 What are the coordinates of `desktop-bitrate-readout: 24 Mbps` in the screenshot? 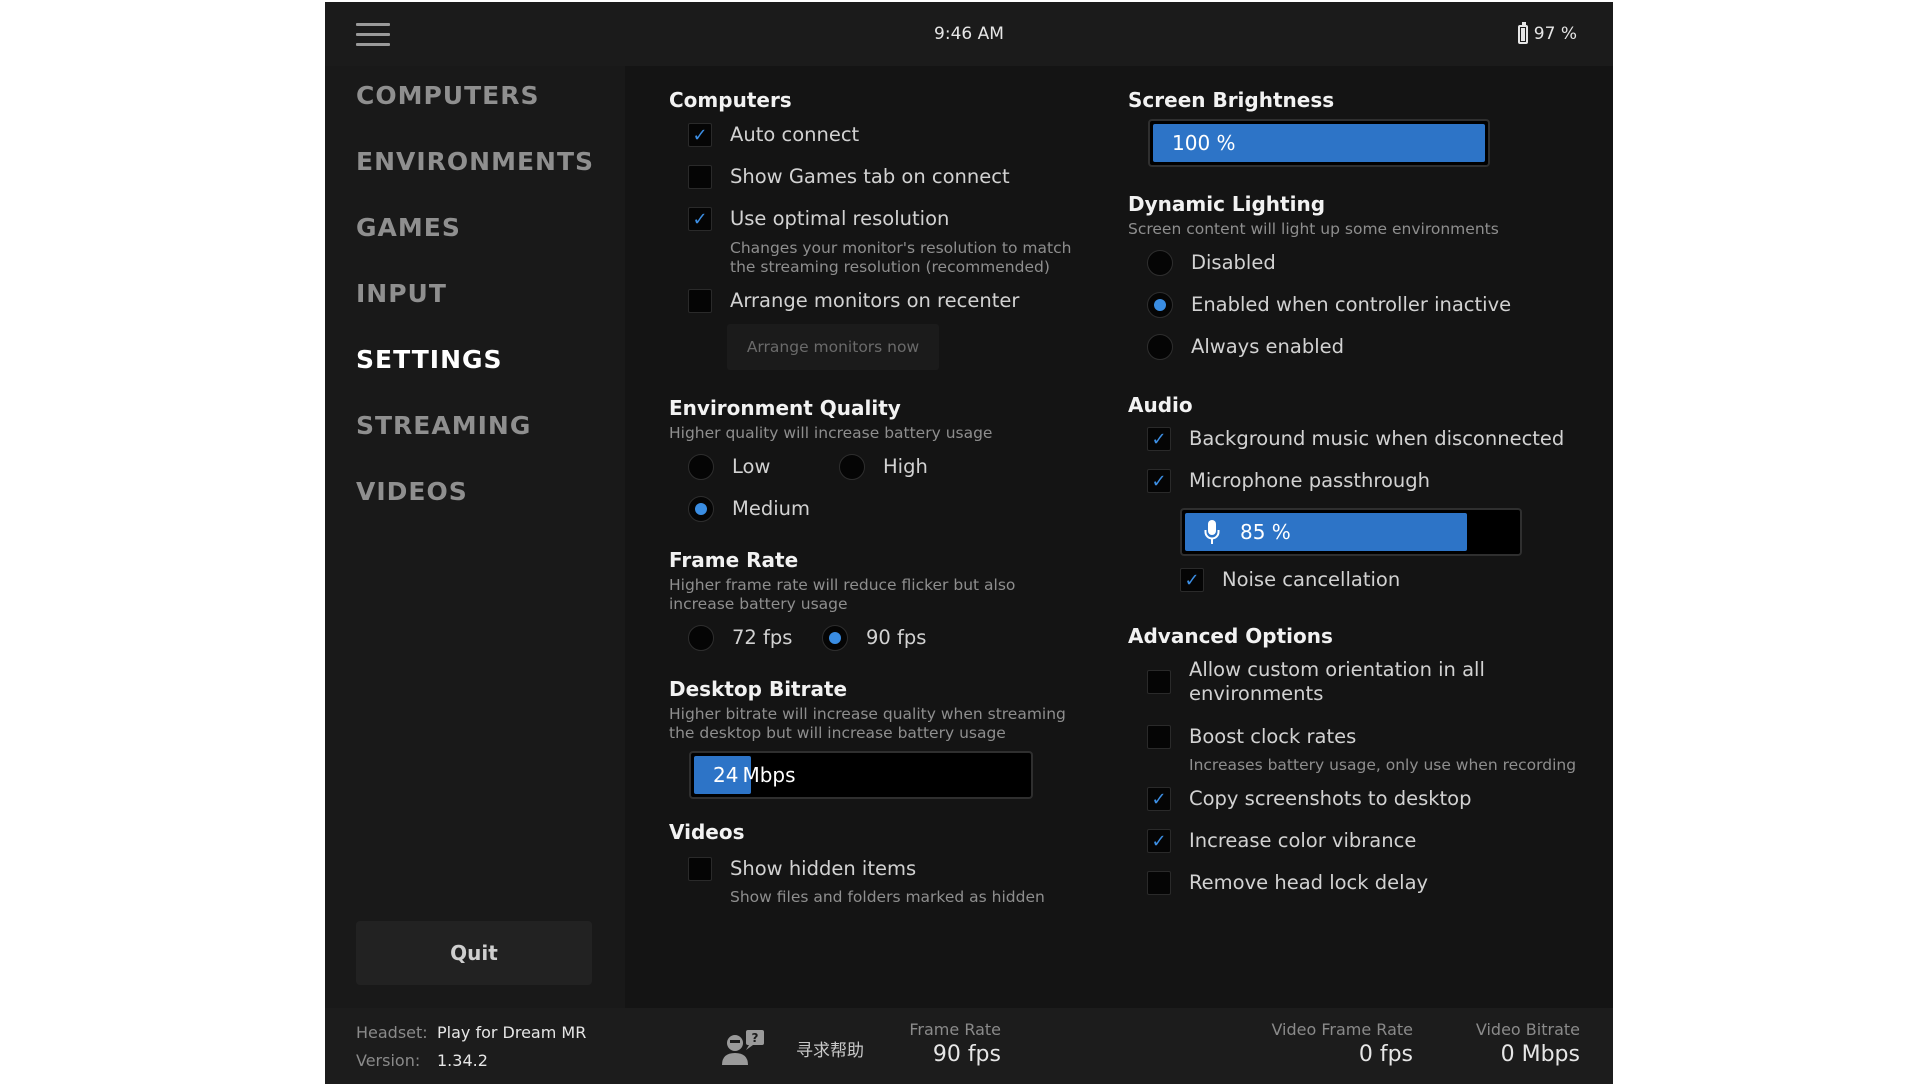 It's located at (754, 775).